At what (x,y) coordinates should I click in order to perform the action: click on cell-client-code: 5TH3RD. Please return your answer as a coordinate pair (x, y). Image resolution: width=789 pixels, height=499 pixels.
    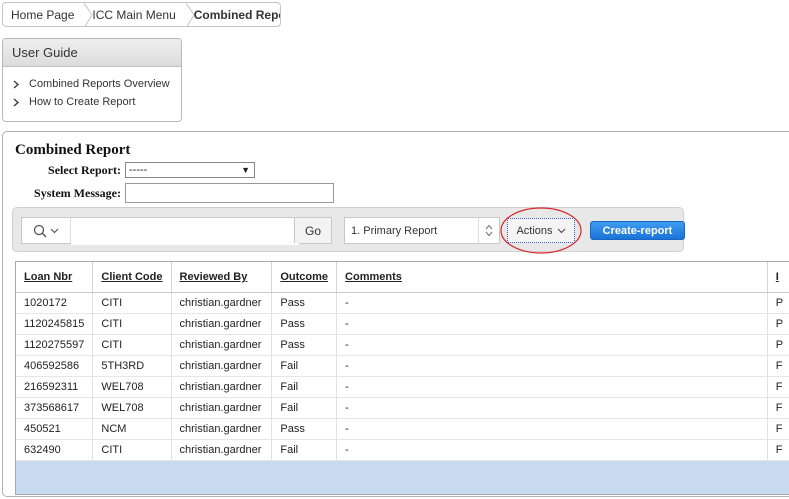
    Looking at the image, I should click on (132, 366).